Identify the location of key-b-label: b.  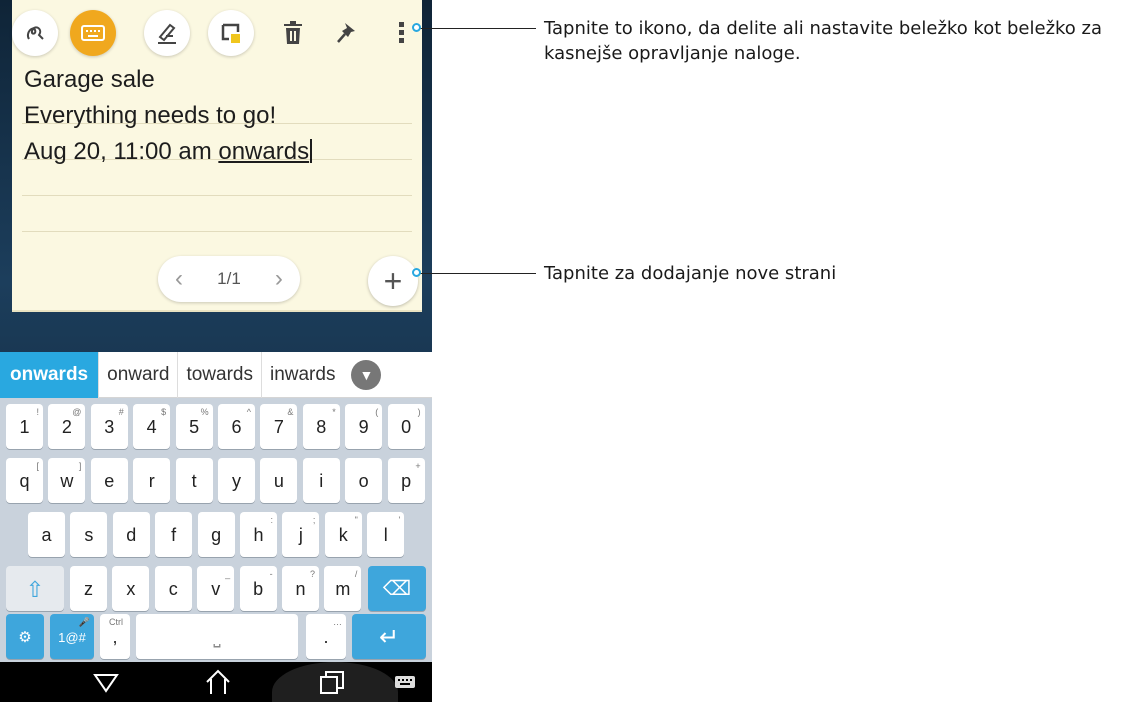
(258, 589).